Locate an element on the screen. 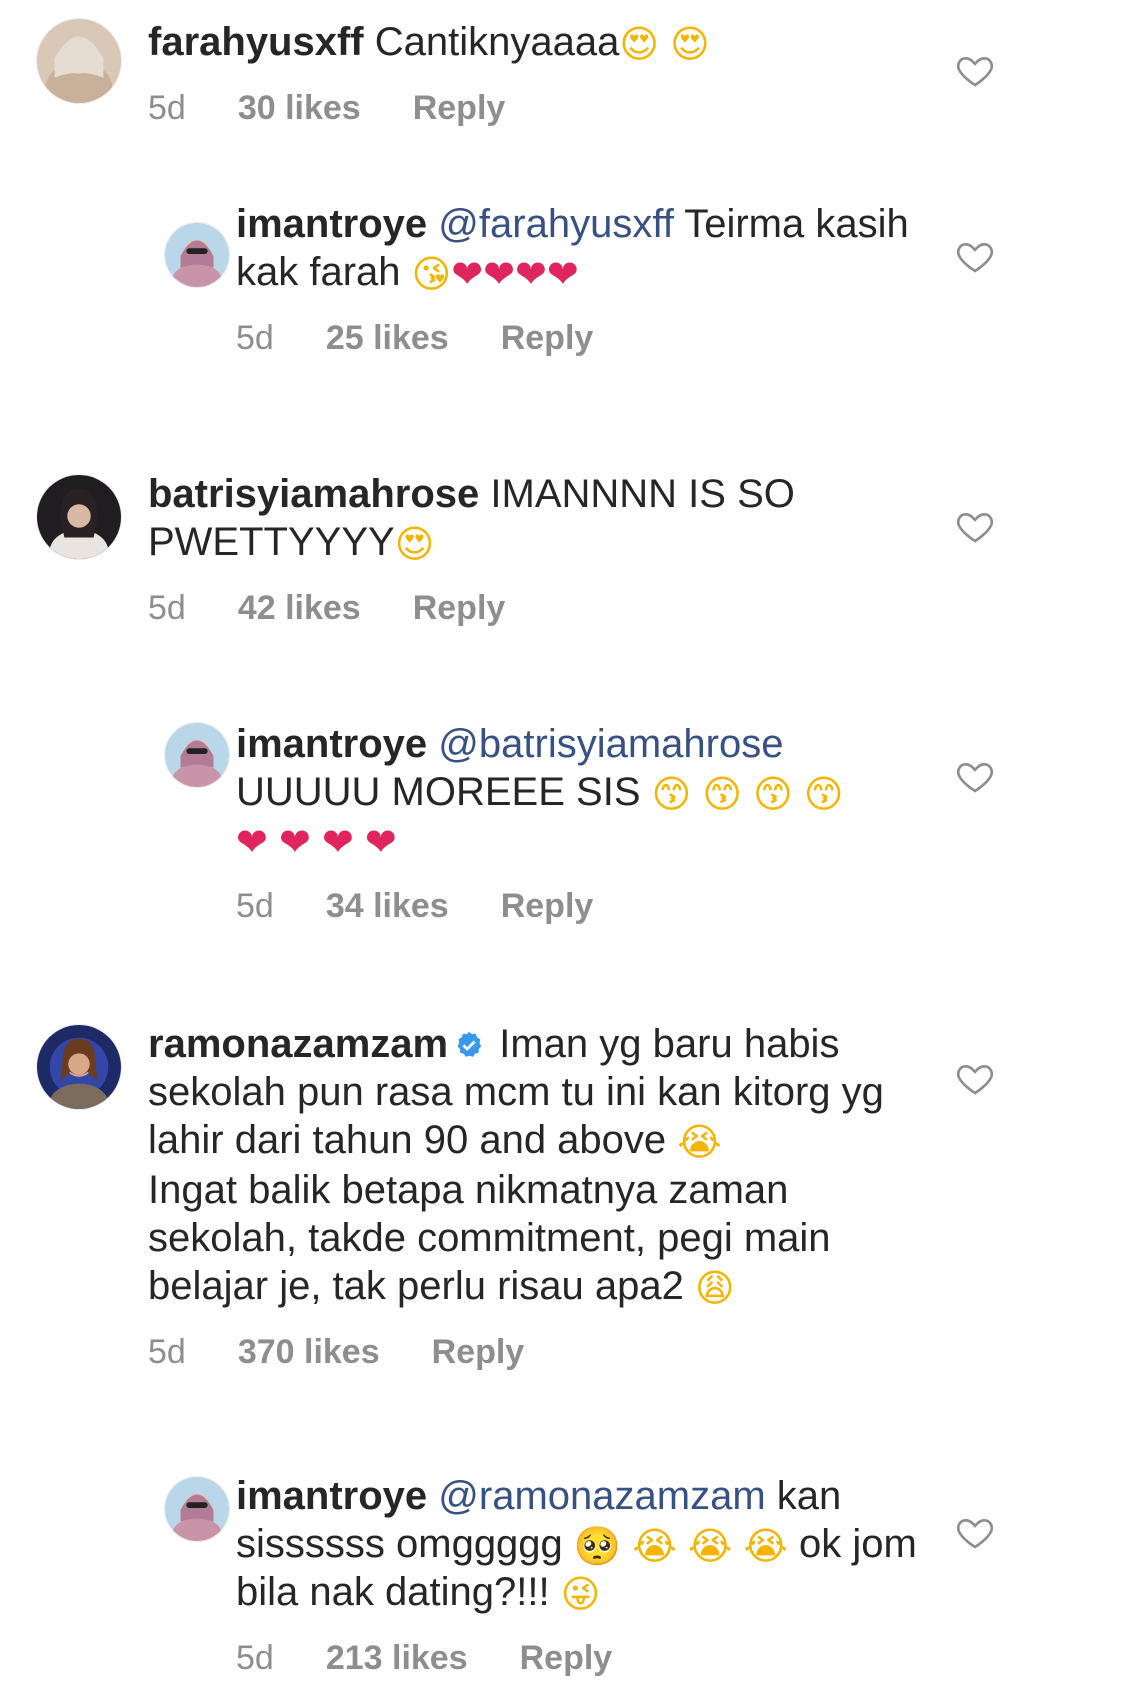 This screenshot has width=1125, height=1707. comment-body: Cantiknyaaaa is located at coordinates (497, 42).